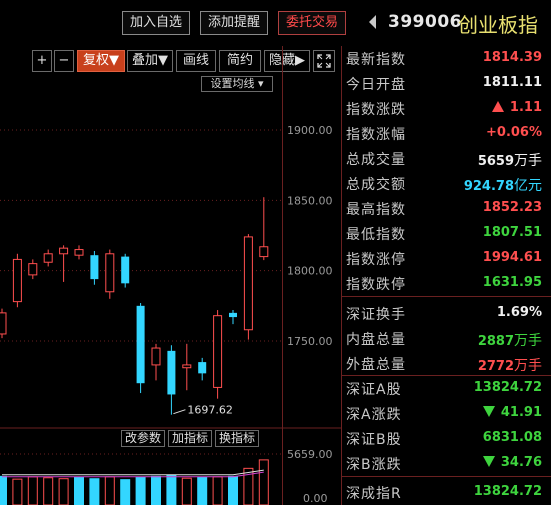 Image resolution: width=551 pixels, height=505 pixels. What do you see at coordinates (240, 61) in the screenshot?
I see `simple-mode-button: 简约` at bounding box center [240, 61].